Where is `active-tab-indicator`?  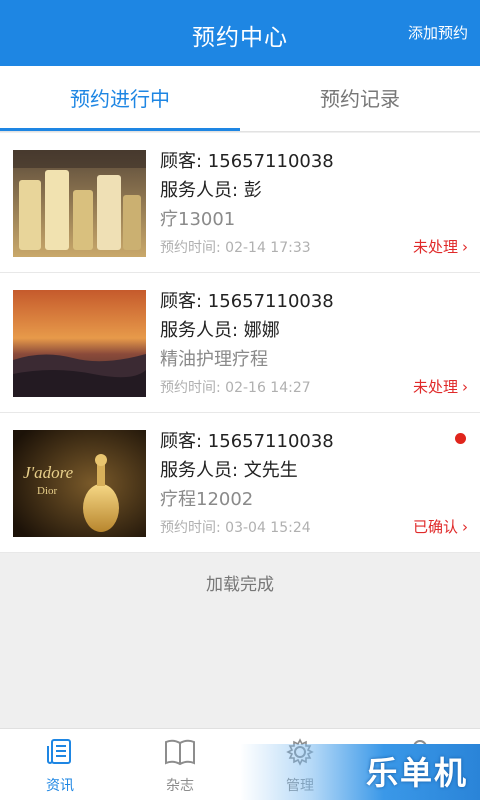
active-tab-indicator is located at coordinates (120, 129).